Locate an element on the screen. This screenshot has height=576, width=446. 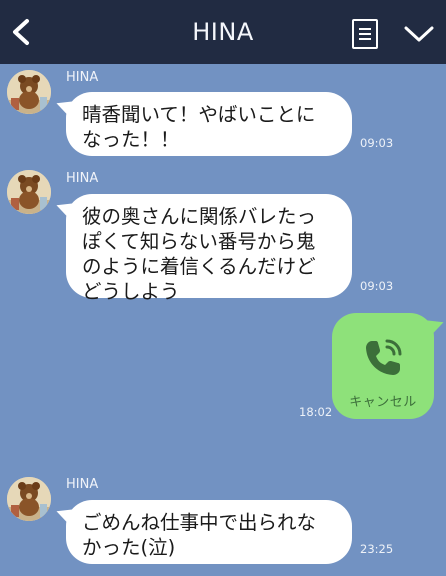
message-line: なった！！ is located at coordinates (131, 139).